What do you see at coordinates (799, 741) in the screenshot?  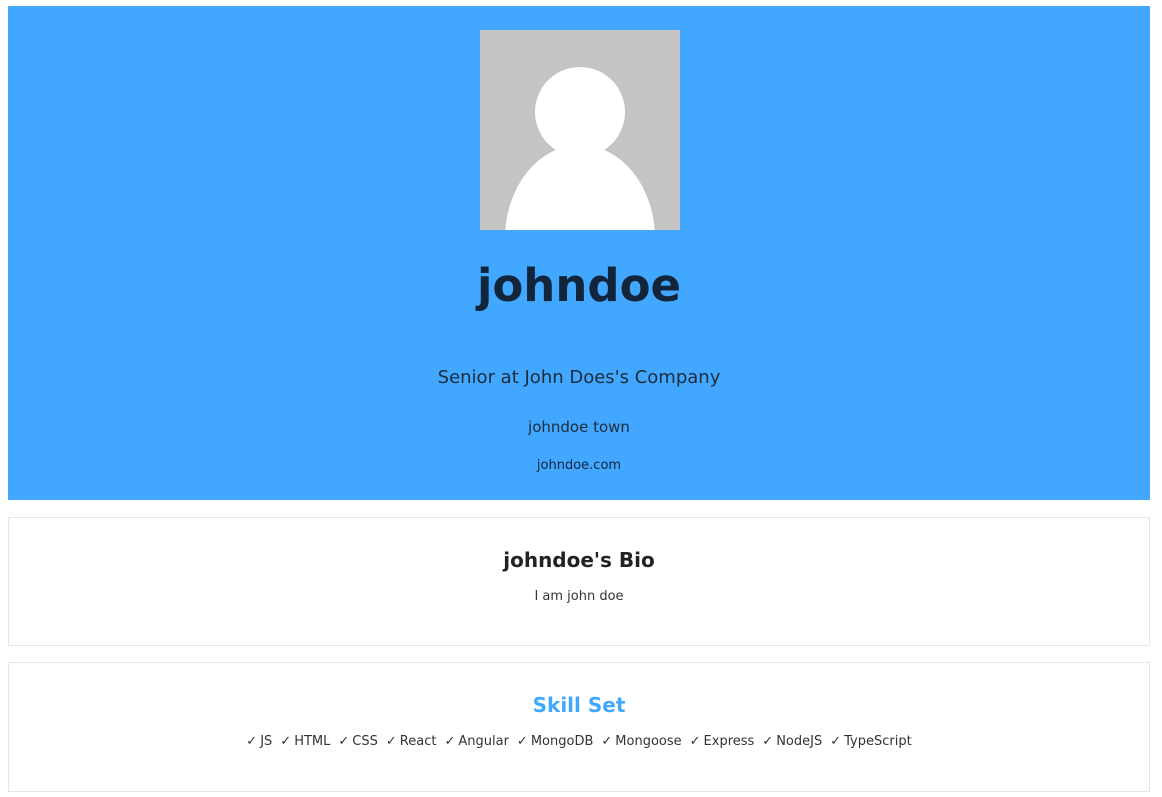 I see `skill-label: NodeJS` at bounding box center [799, 741].